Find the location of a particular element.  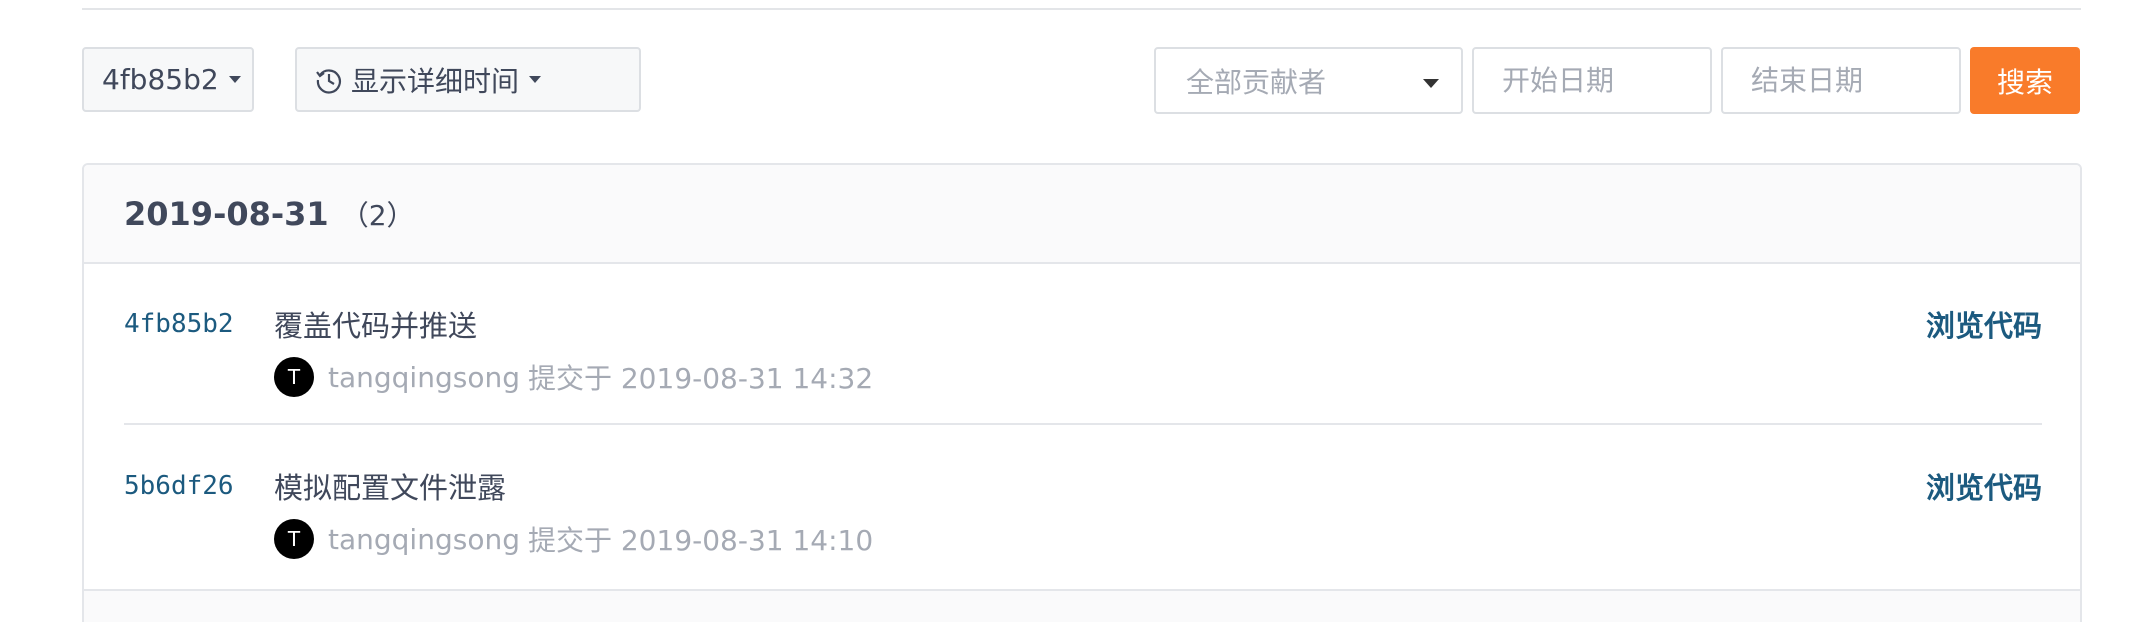

contributor-select: 全部贡献者 is located at coordinates (1308, 80).